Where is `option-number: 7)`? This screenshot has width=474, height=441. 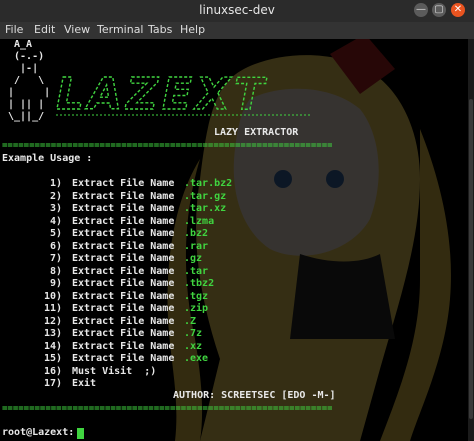
option-number: 7) is located at coordinates (55, 258).